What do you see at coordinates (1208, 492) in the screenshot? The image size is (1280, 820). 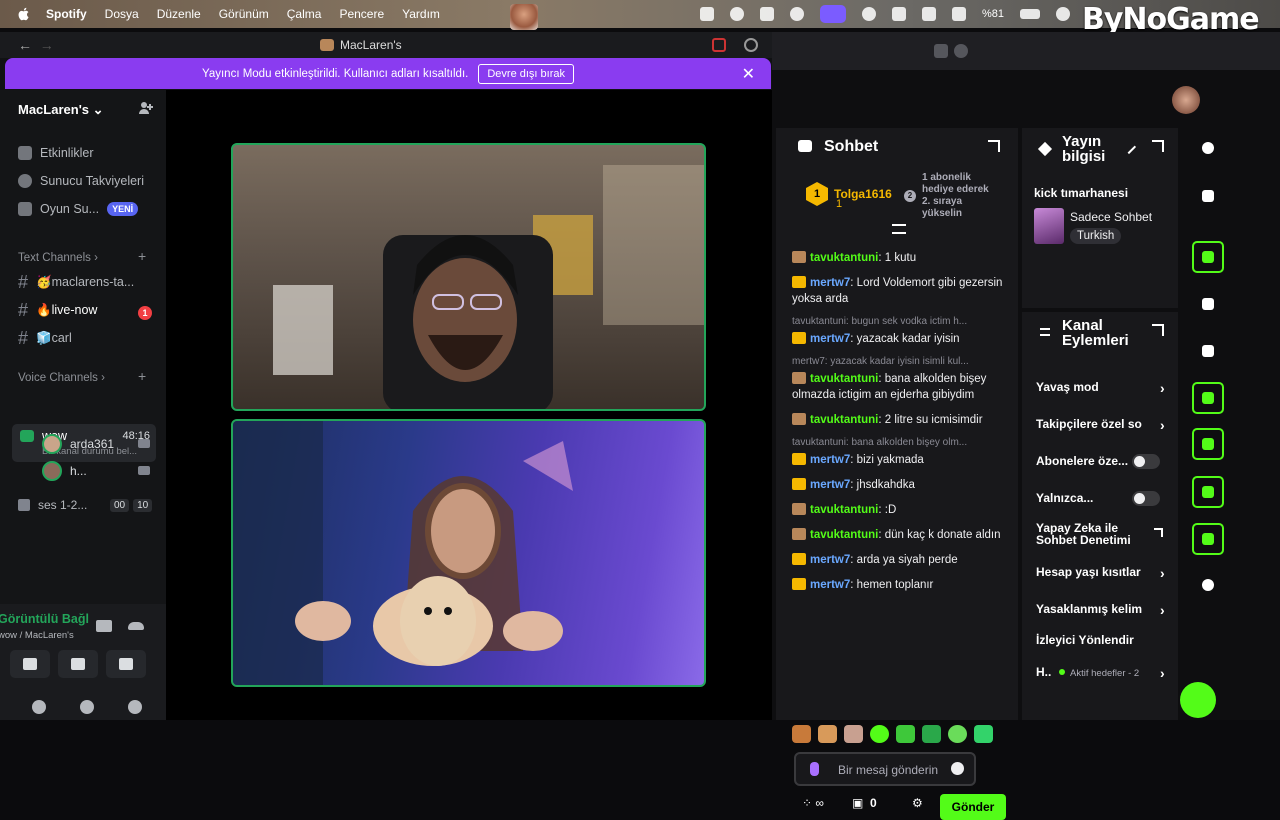 I see `layout-icon` at bounding box center [1208, 492].